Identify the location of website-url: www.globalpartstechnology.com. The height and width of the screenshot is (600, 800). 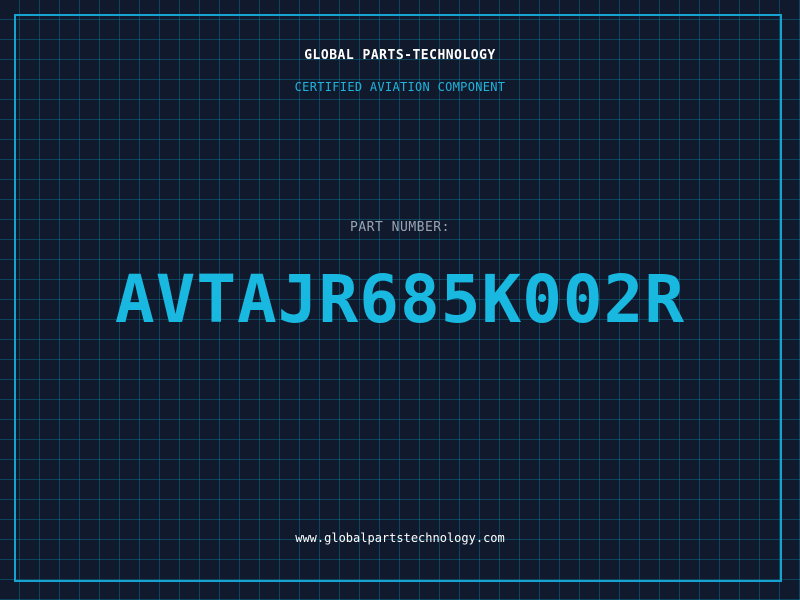
(400, 538).